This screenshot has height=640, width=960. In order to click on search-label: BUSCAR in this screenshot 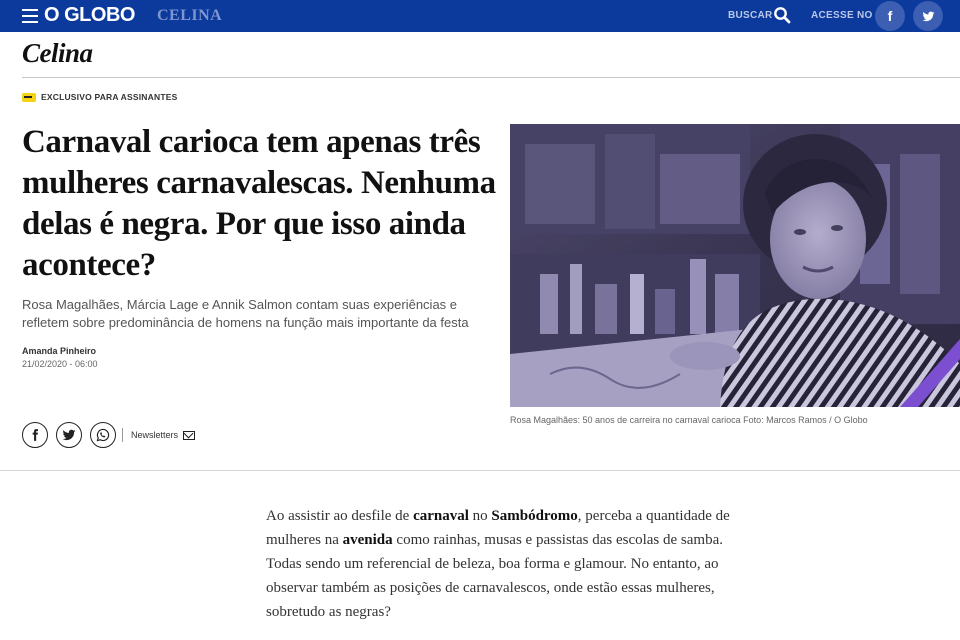, I will do `click(750, 15)`.